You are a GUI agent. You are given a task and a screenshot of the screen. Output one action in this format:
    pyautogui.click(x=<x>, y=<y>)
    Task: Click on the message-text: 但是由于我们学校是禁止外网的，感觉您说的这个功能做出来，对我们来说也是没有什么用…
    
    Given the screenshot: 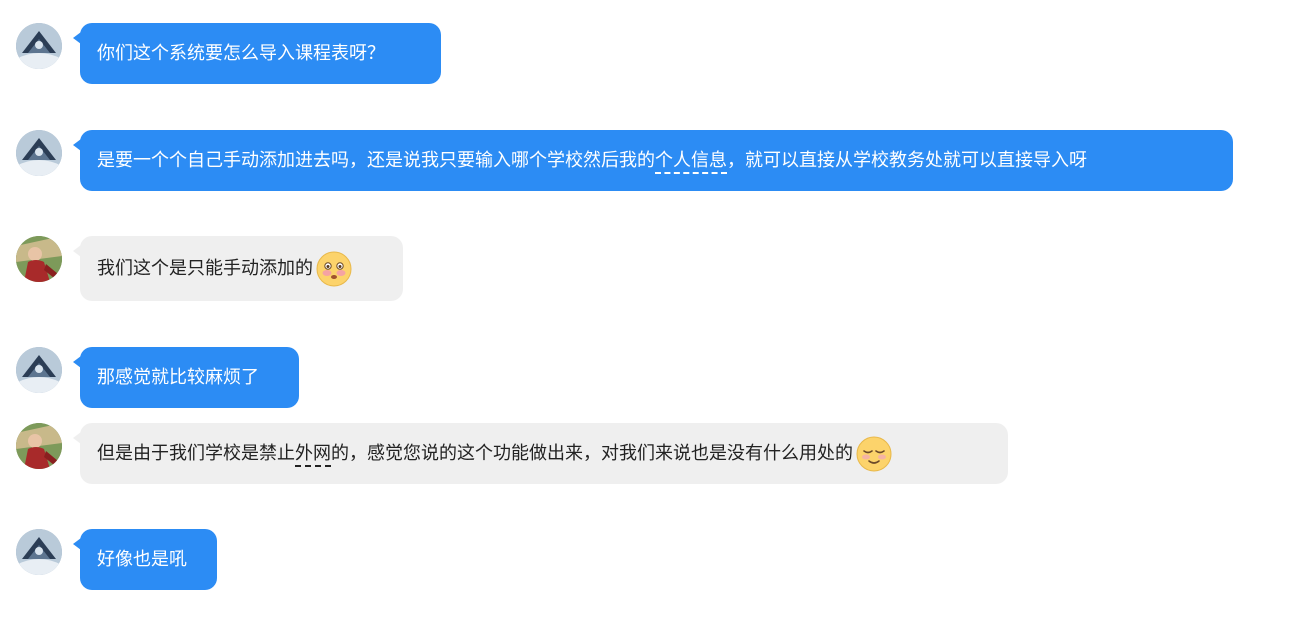 What is the action you would take?
    pyautogui.click(x=475, y=454)
    